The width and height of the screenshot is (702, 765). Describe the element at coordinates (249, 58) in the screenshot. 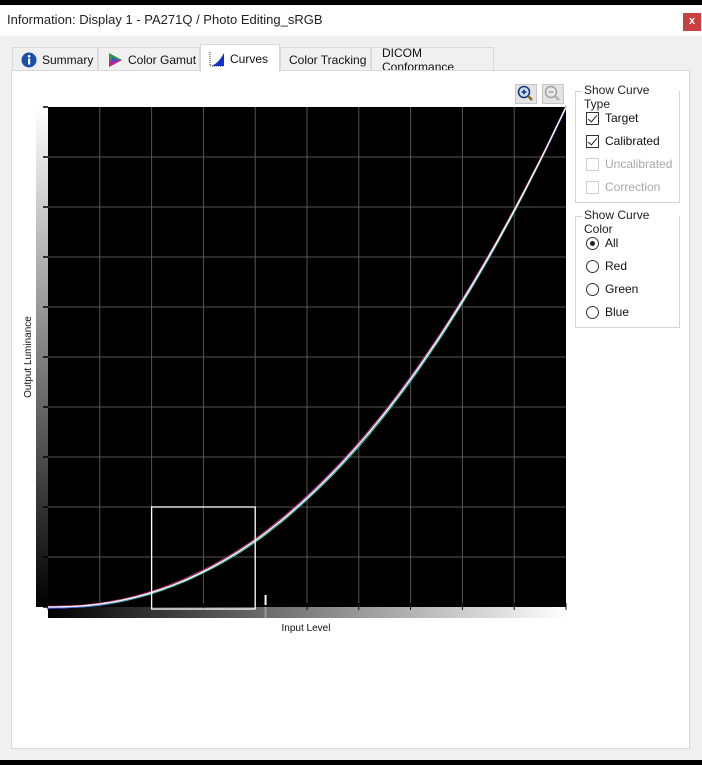

I see `tab-label: Curves` at that location.